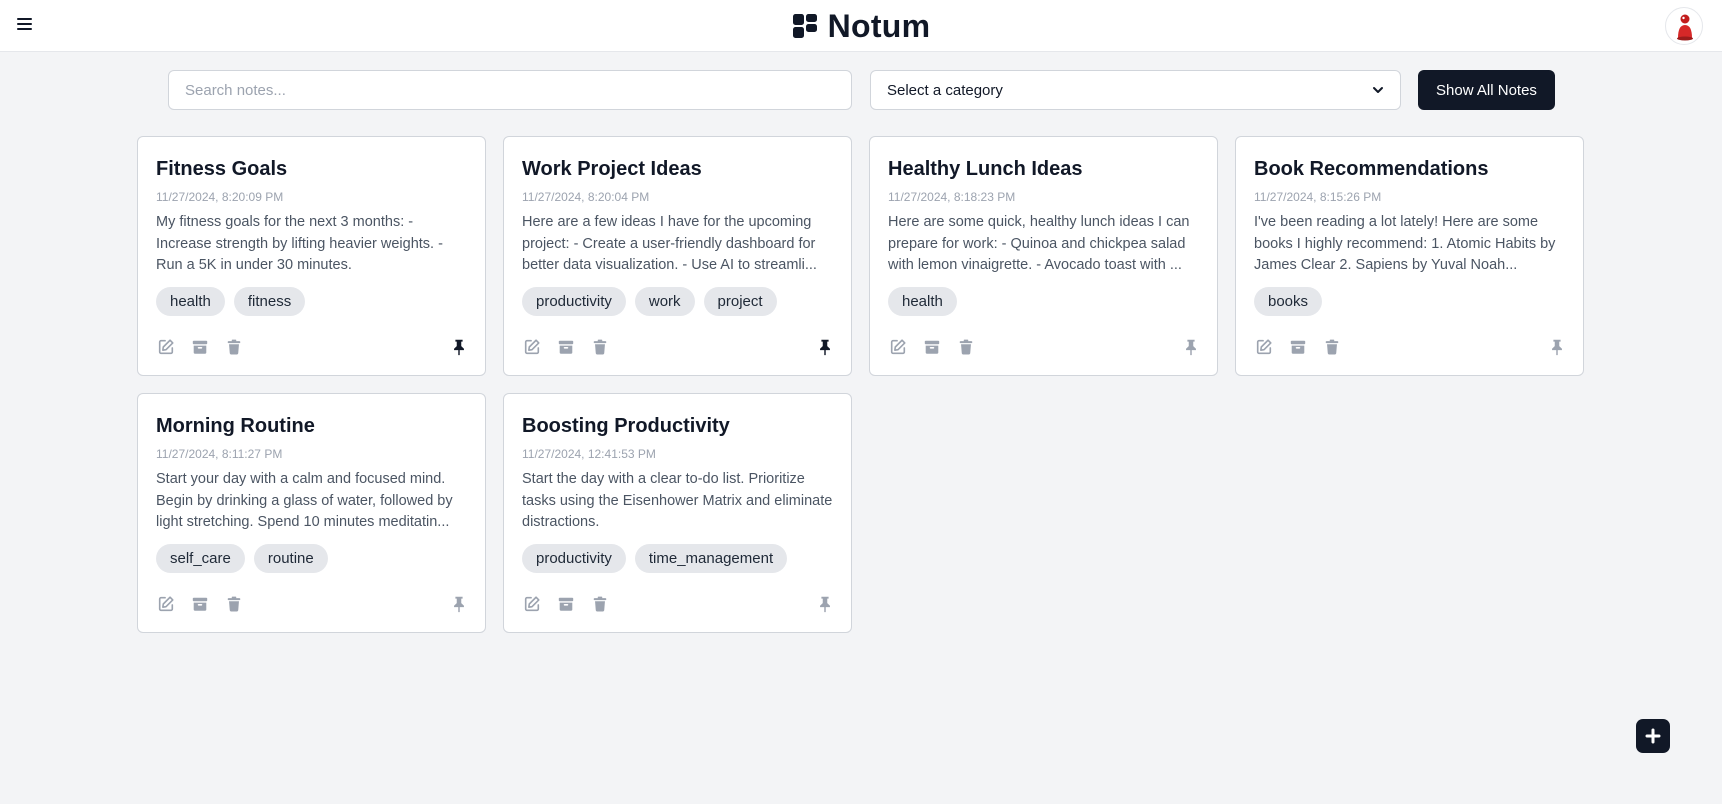 This screenshot has height=804, width=1722. Describe the element at coordinates (711, 558) in the screenshot. I see `note-tag: time_management` at that location.